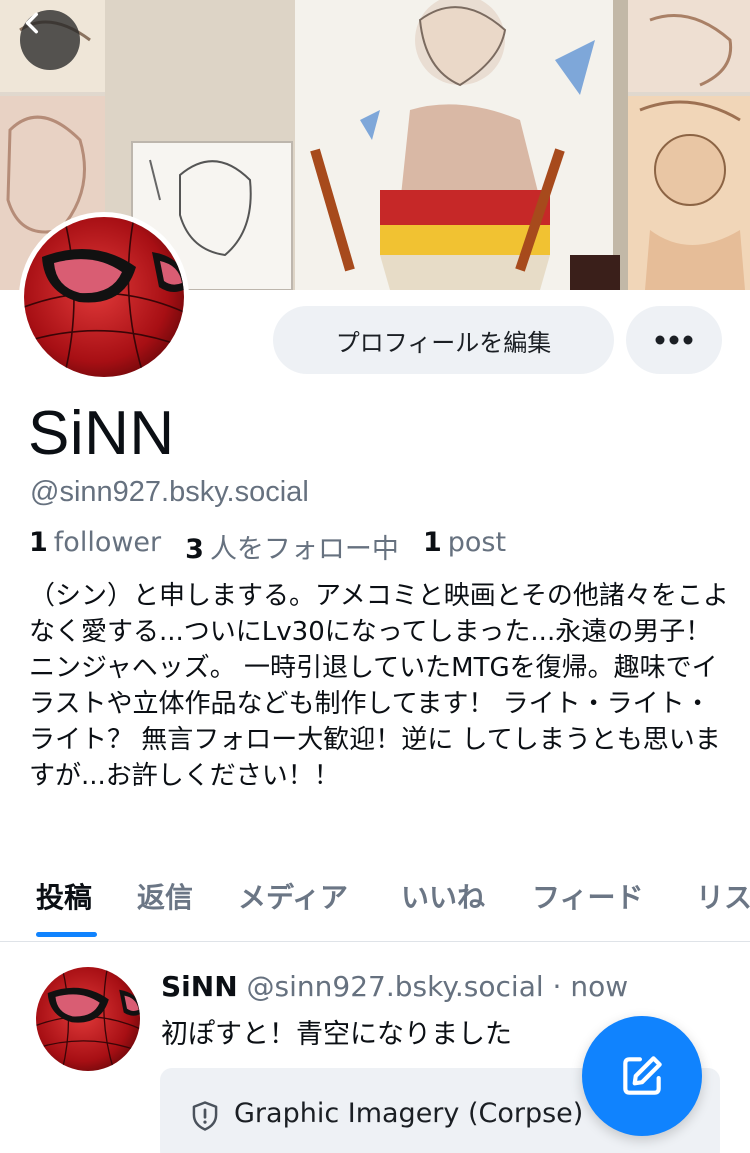 The width and height of the screenshot is (750, 1153). What do you see at coordinates (194, 549) in the screenshot?
I see `following-count: 3` at bounding box center [194, 549].